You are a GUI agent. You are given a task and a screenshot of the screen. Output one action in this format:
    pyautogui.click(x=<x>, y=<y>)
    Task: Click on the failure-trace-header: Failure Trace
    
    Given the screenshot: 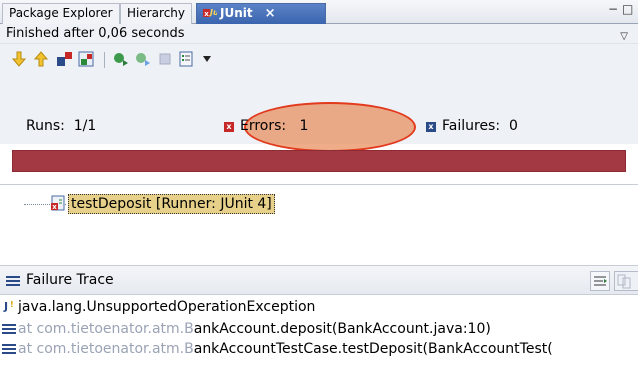 What is the action you would take?
    pyautogui.click(x=319, y=280)
    